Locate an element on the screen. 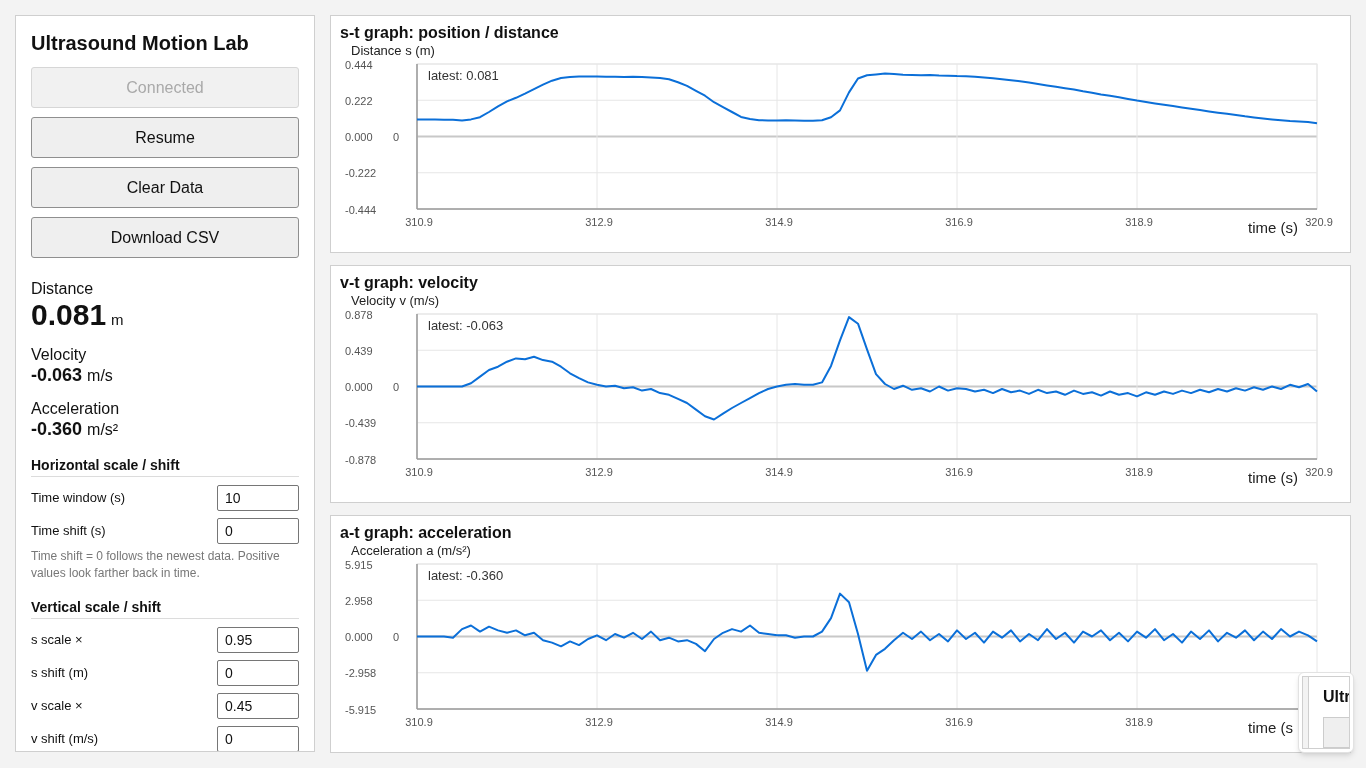  latest-reading: latest: -0.063 is located at coordinates (466, 325).